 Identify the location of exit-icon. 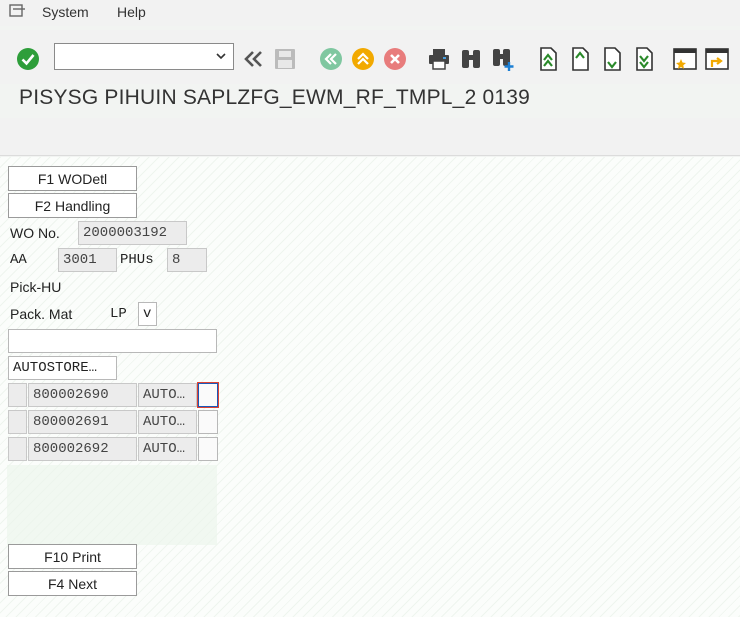
(363, 59).